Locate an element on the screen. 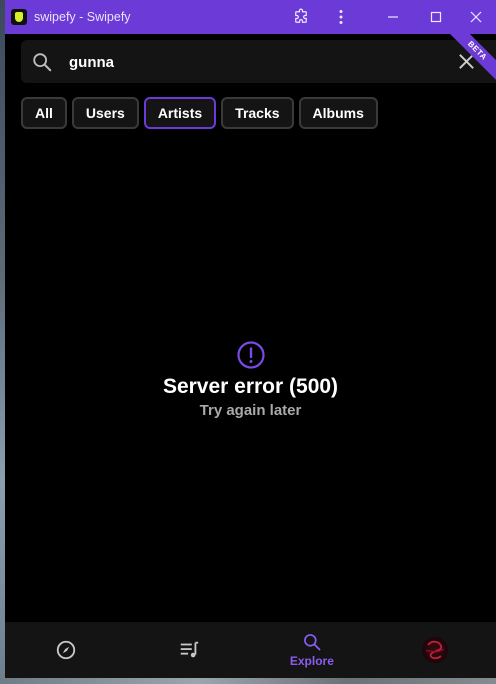 Image resolution: width=496 pixels, height=684 pixels. nav-queue is located at coordinates (189, 650).